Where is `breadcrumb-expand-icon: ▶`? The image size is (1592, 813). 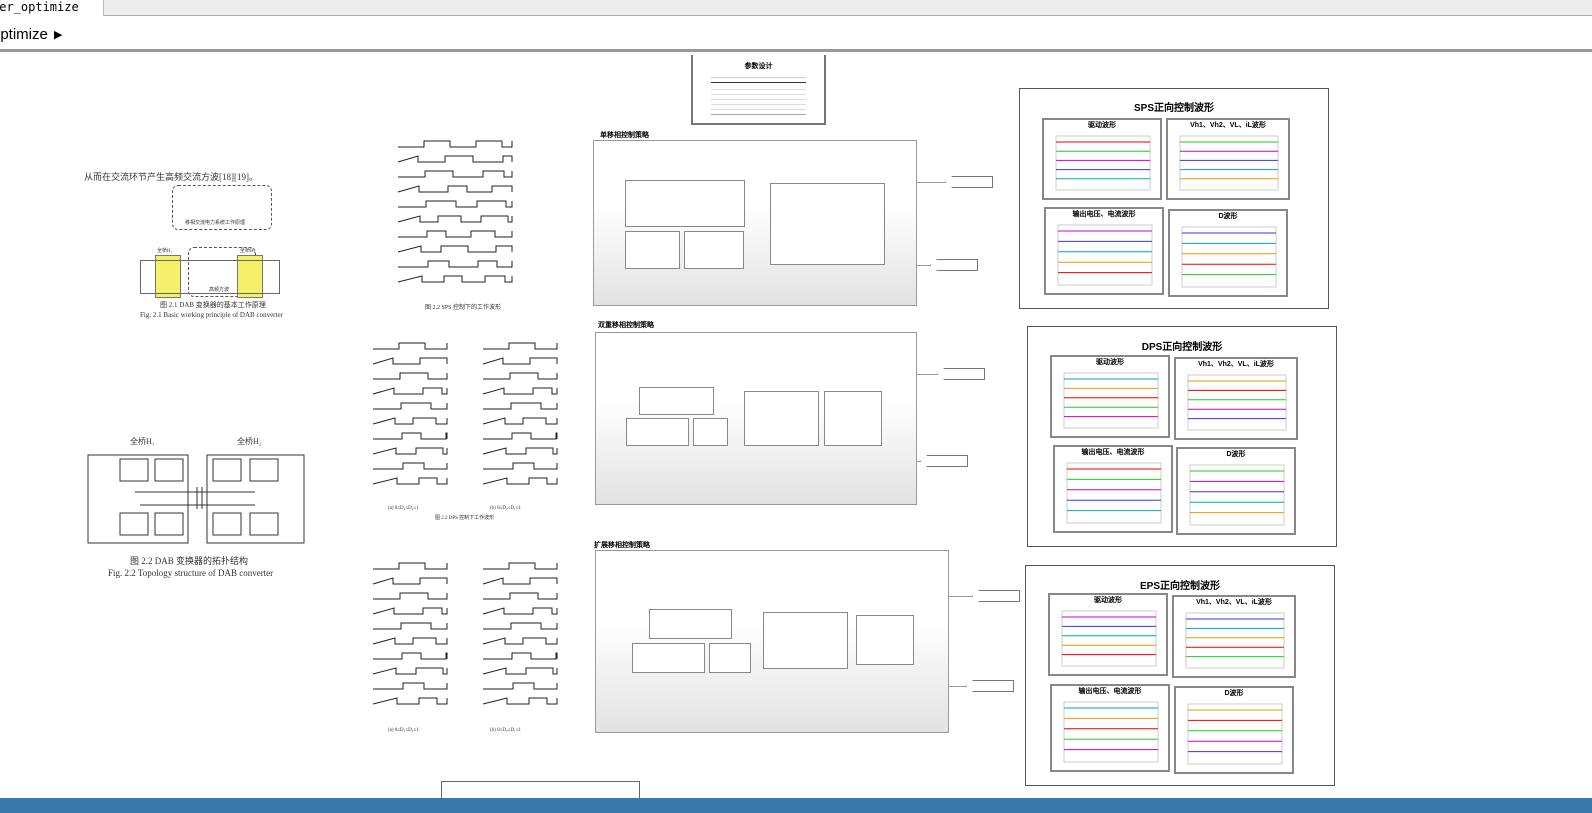
breadcrumb-expand-icon: ▶ is located at coordinates (58, 35).